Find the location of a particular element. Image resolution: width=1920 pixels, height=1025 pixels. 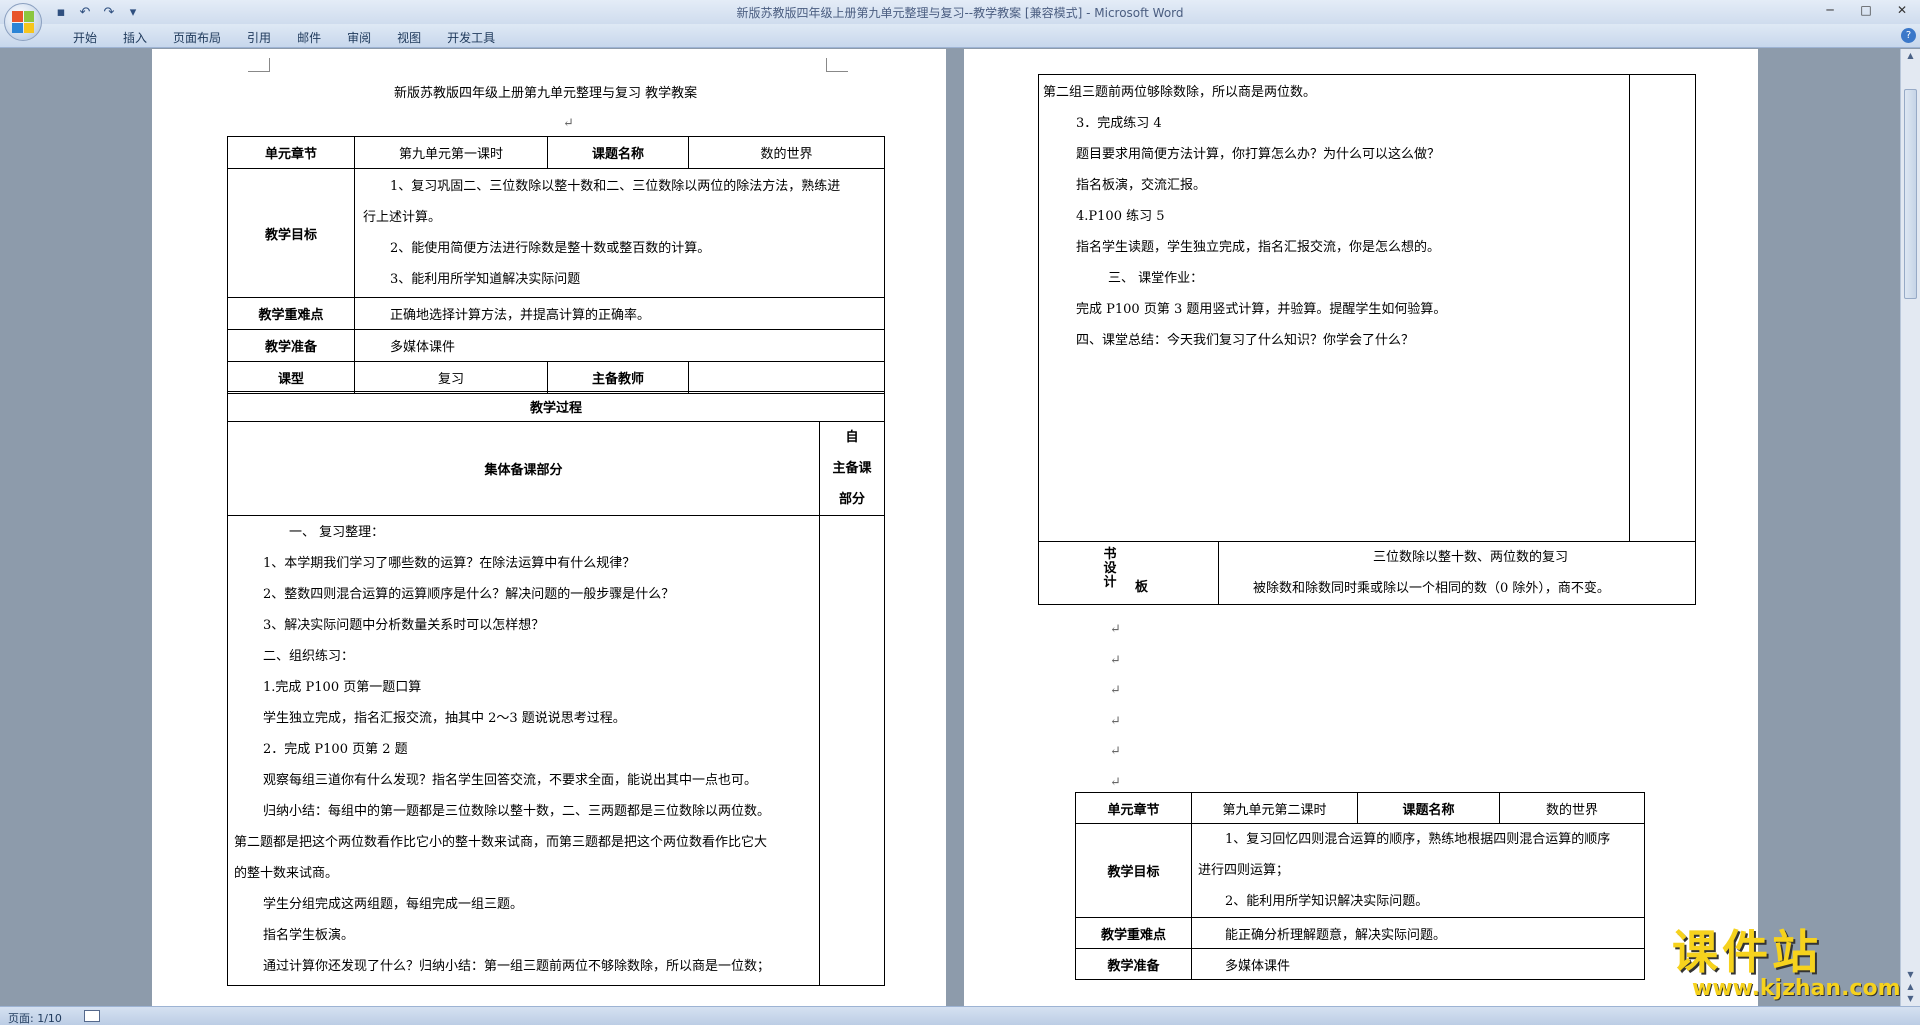

process-line: 四、课堂总结：今天我们复习了什么知识？你学会了什么？ is located at coordinates (1245, 340).